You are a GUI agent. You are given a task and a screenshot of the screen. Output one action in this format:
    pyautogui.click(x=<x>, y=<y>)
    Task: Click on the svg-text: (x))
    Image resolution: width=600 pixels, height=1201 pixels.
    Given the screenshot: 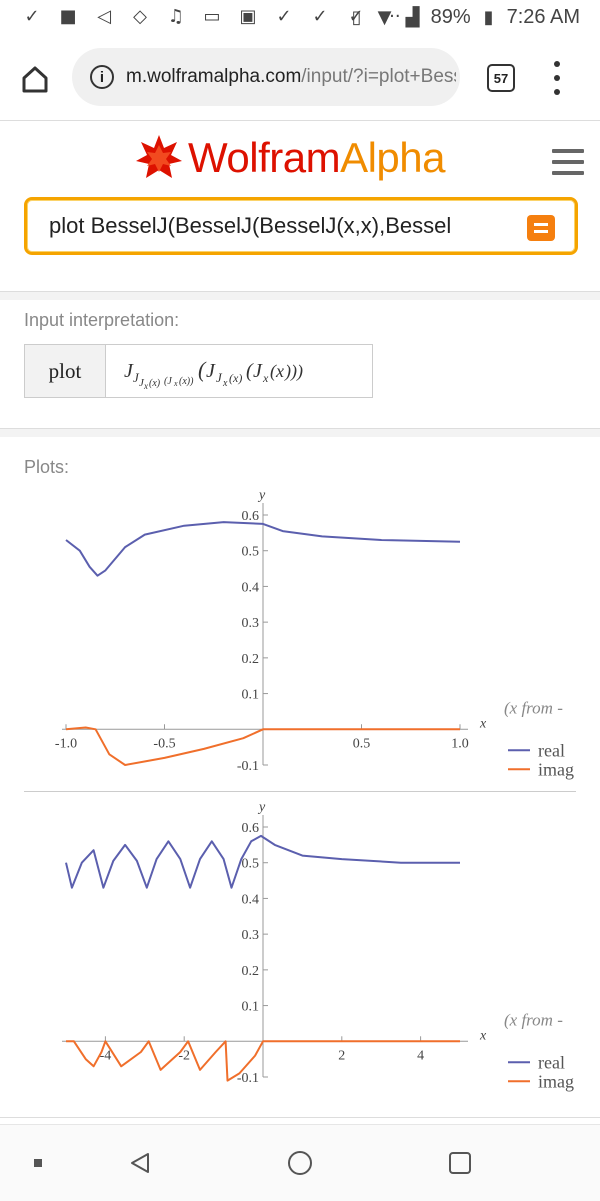 What is the action you would take?
    pyautogui.click(x=186, y=381)
    